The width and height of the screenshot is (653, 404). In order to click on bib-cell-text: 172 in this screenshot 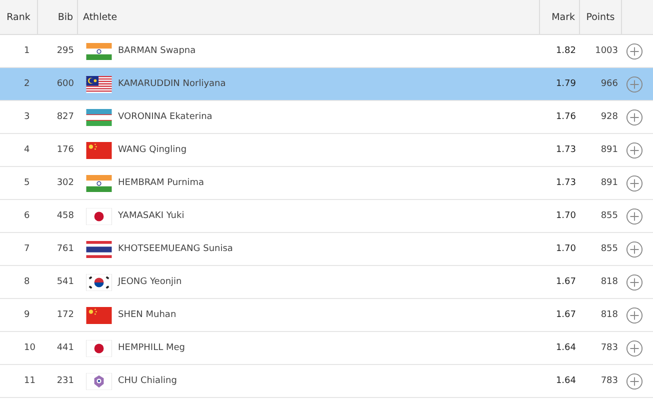, I will do `click(65, 315)`.